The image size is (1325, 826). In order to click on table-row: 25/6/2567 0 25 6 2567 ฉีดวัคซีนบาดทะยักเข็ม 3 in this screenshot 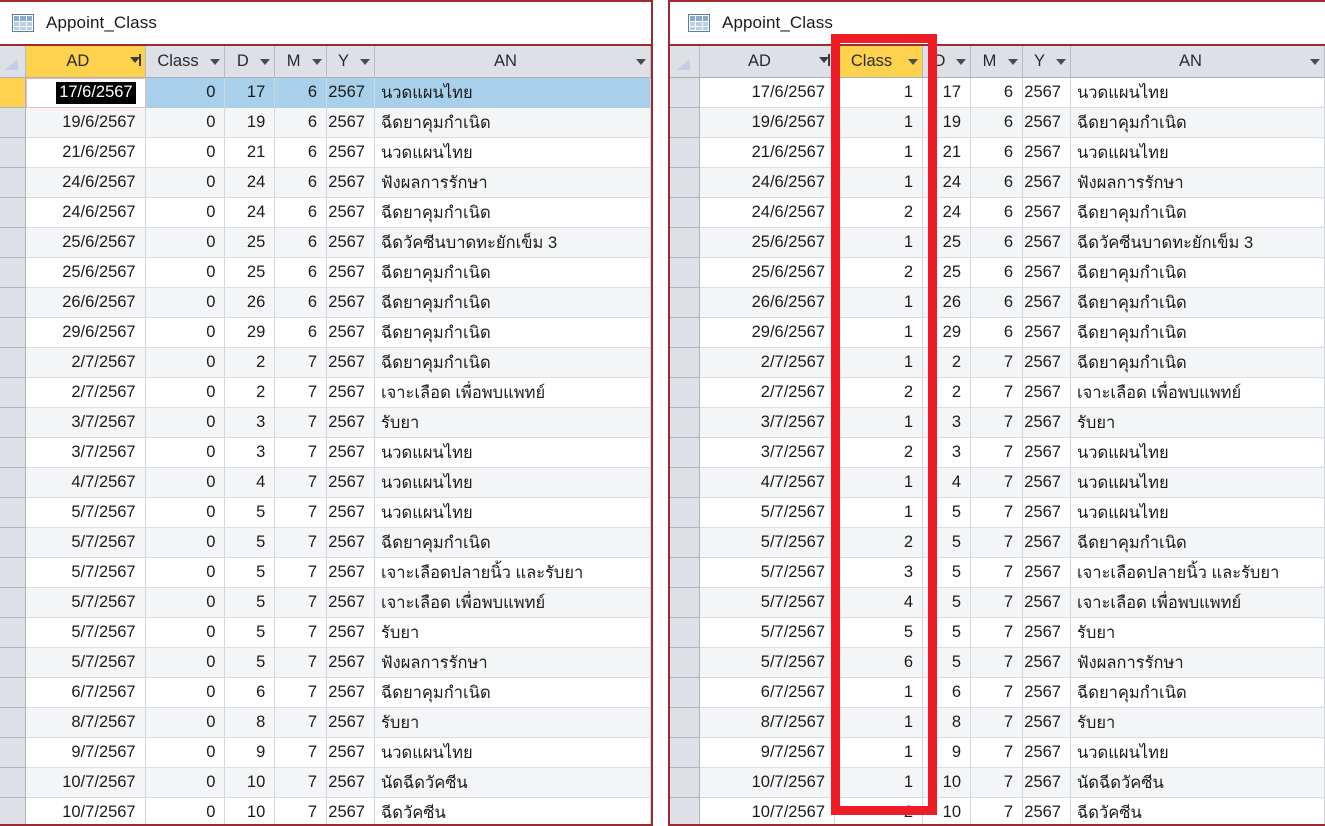, I will do `click(325, 243)`.